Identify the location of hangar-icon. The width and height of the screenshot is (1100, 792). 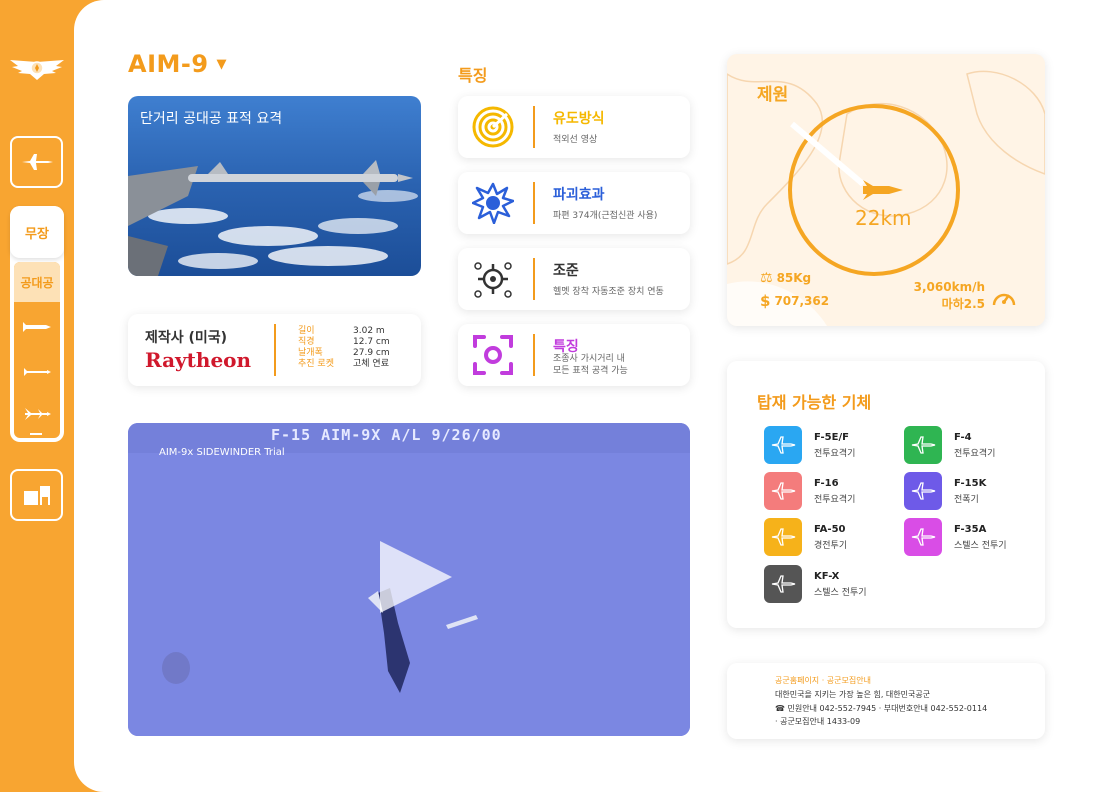
(36, 495).